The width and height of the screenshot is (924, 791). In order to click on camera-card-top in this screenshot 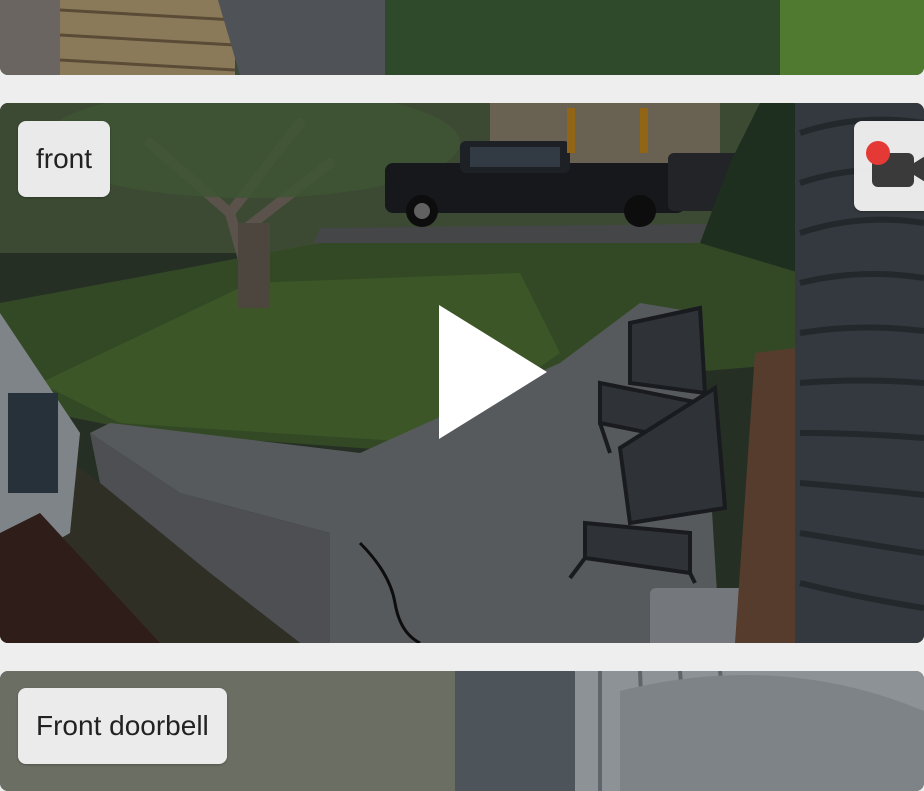, I will do `click(462, 37)`.